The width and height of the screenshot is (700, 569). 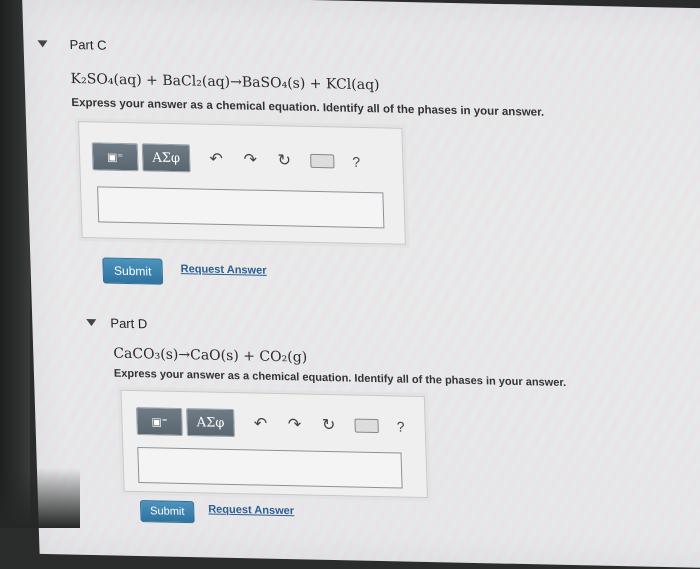 I want to click on chemical-equation: CaCO₃(s)→CaO(s) + CO₂(g), so click(x=210, y=355).